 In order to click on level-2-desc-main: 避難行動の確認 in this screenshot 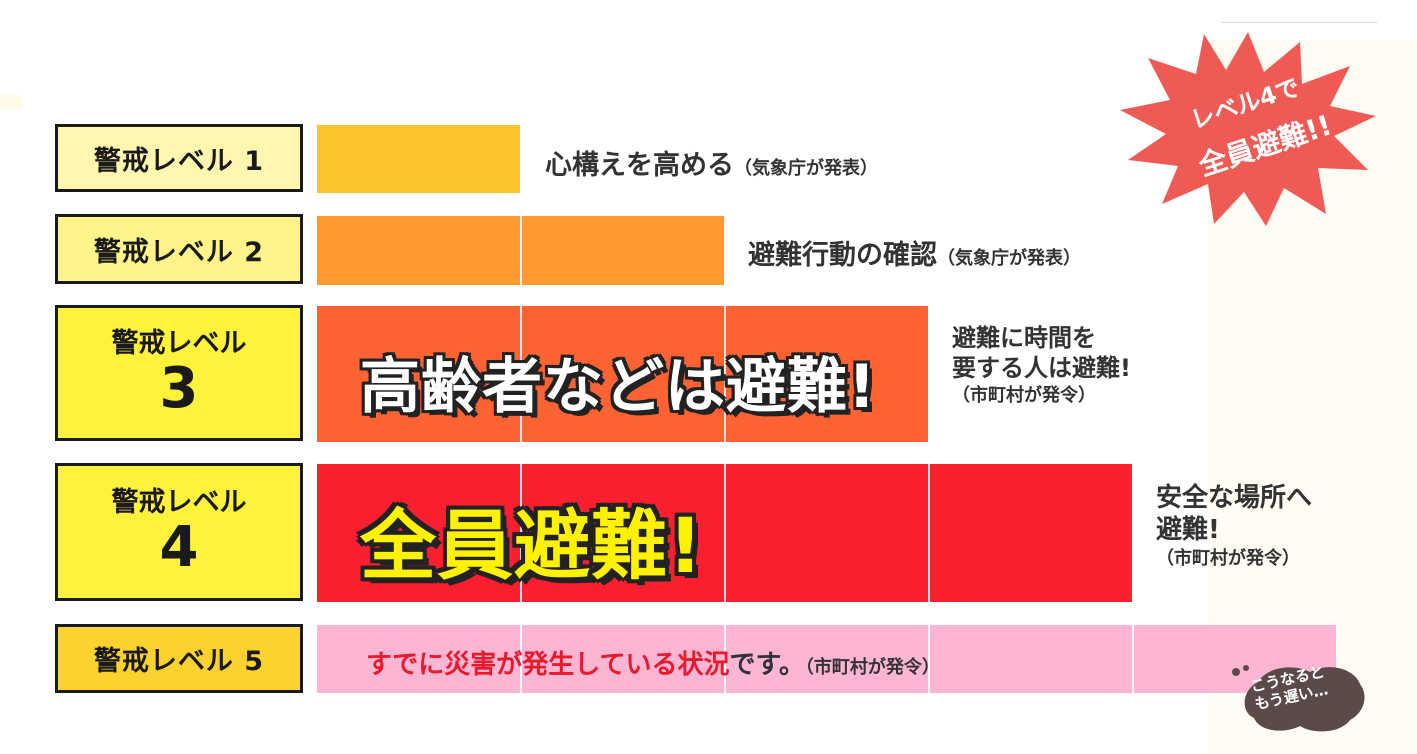, I will do `click(842, 255)`.